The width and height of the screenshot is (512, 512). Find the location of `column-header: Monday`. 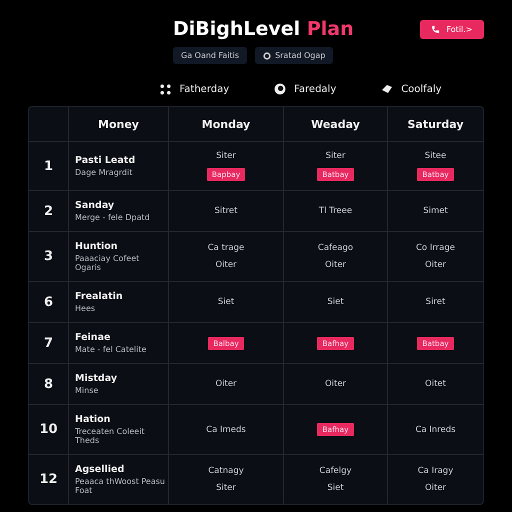

column-header: Monday is located at coordinates (226, 124).